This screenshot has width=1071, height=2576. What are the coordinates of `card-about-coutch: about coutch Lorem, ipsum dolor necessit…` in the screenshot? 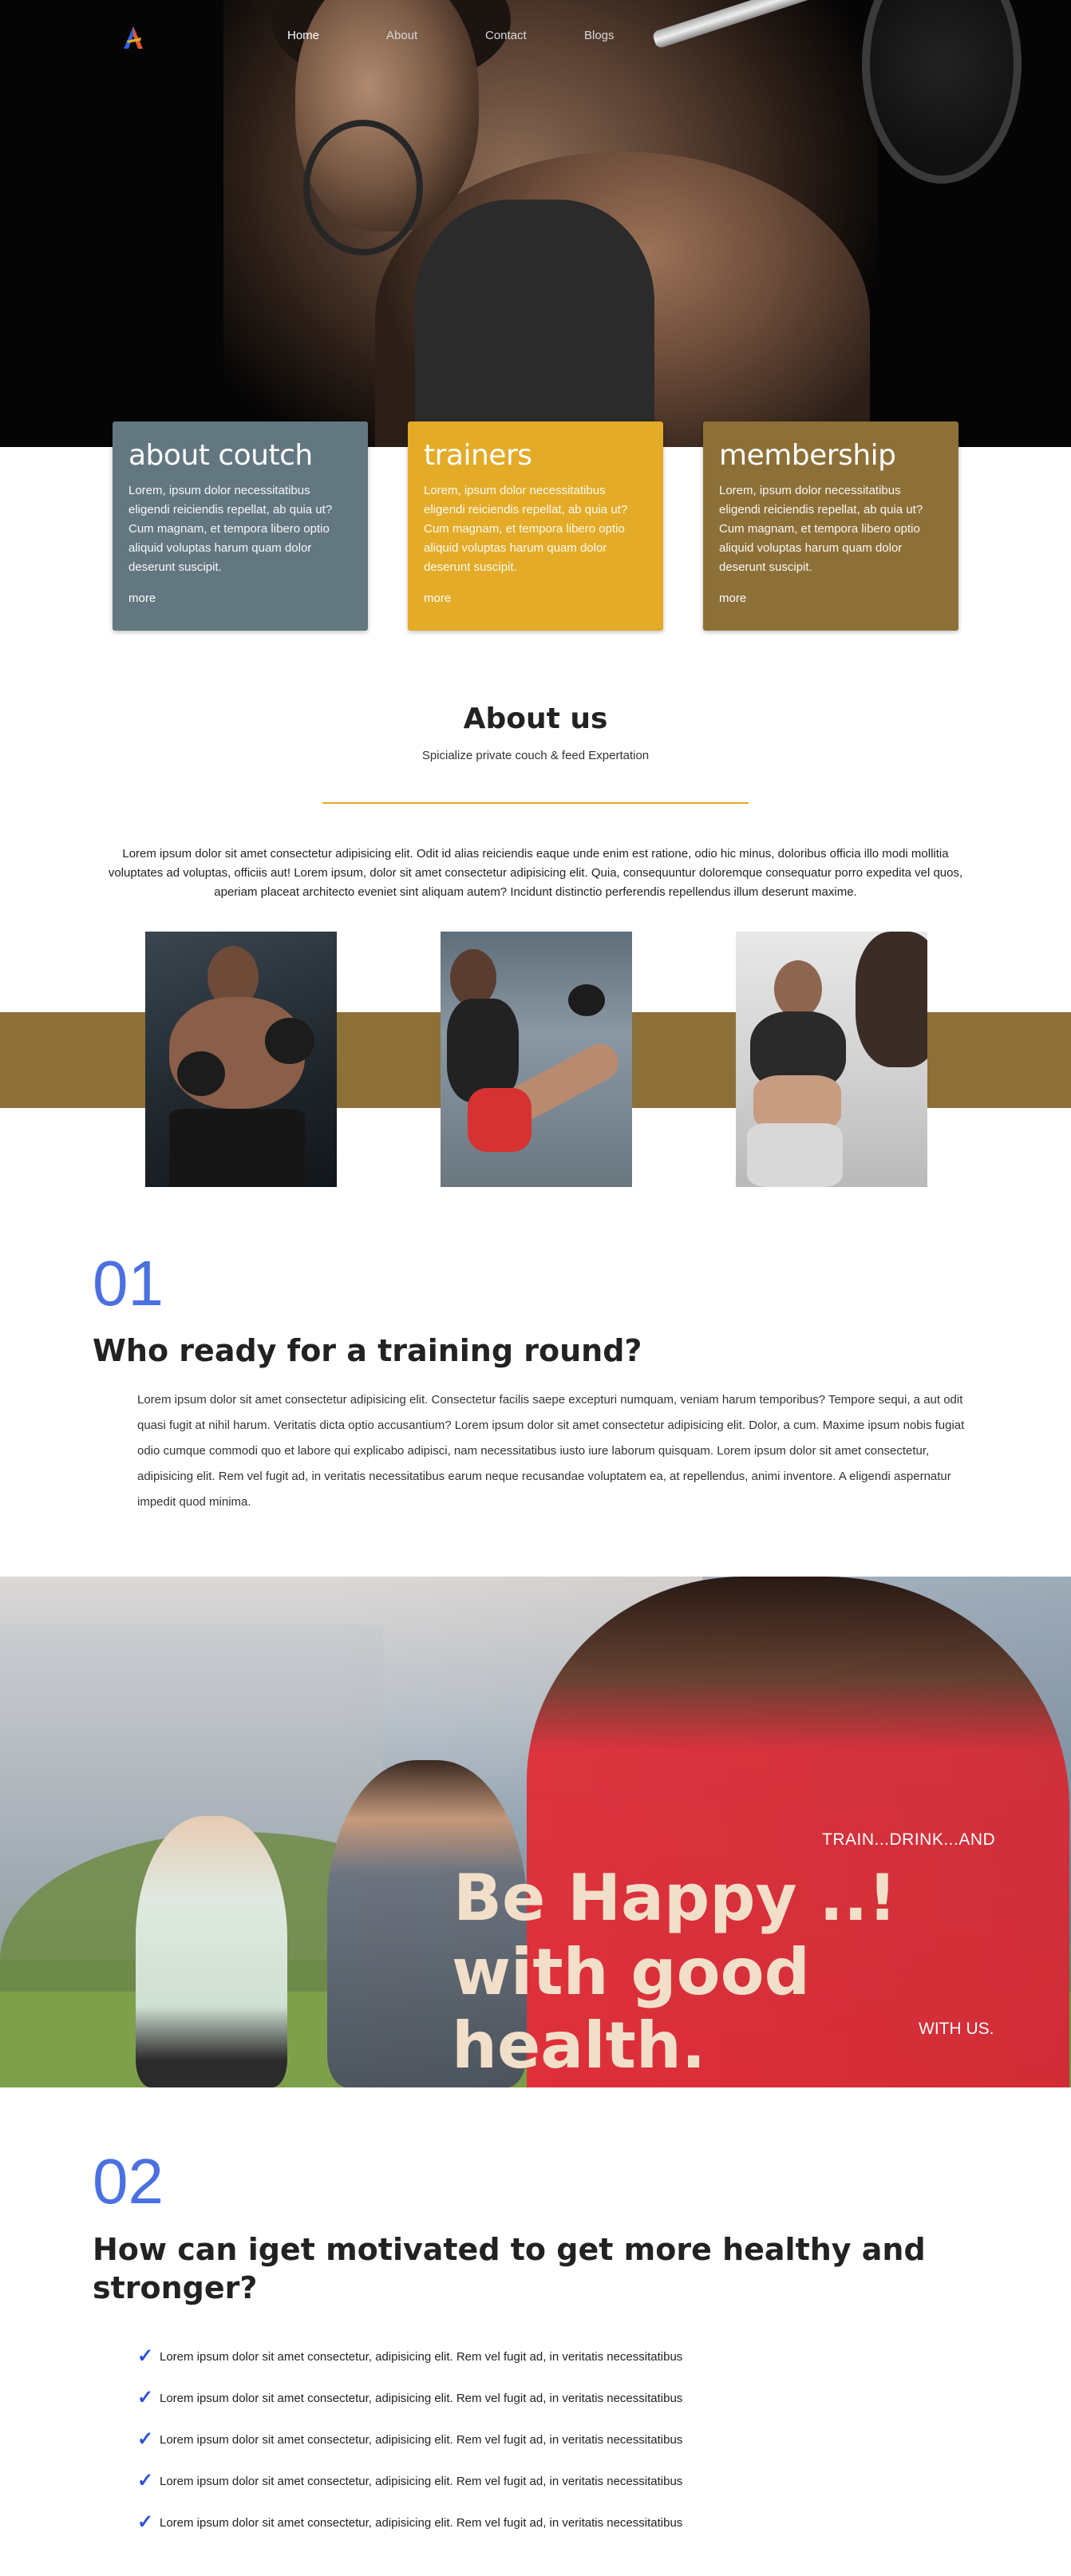 It's located at (241, 526).